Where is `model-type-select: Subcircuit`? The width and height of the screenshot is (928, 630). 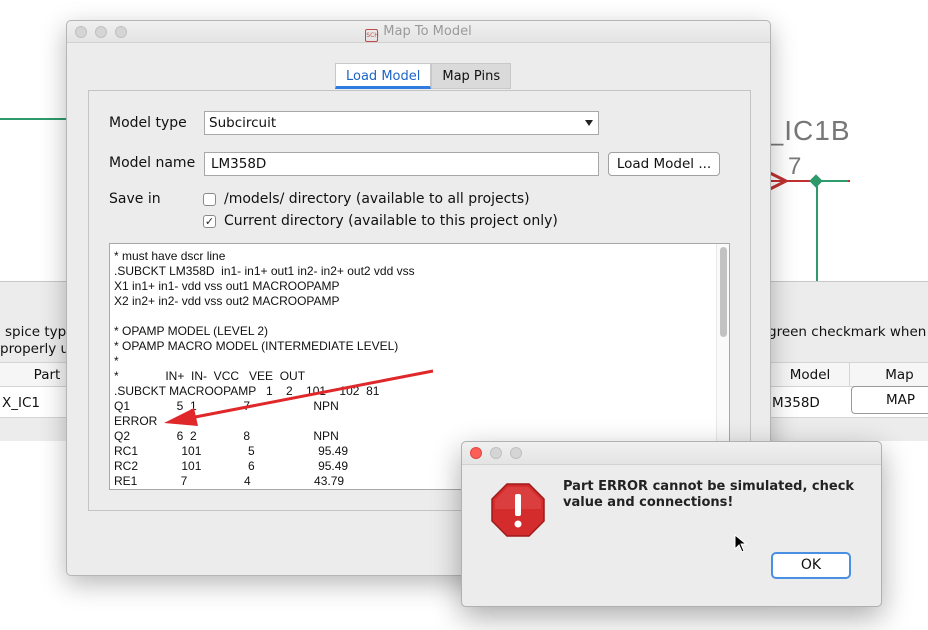
model-type-select: Subcircuit is located at coordinates (401, 123).